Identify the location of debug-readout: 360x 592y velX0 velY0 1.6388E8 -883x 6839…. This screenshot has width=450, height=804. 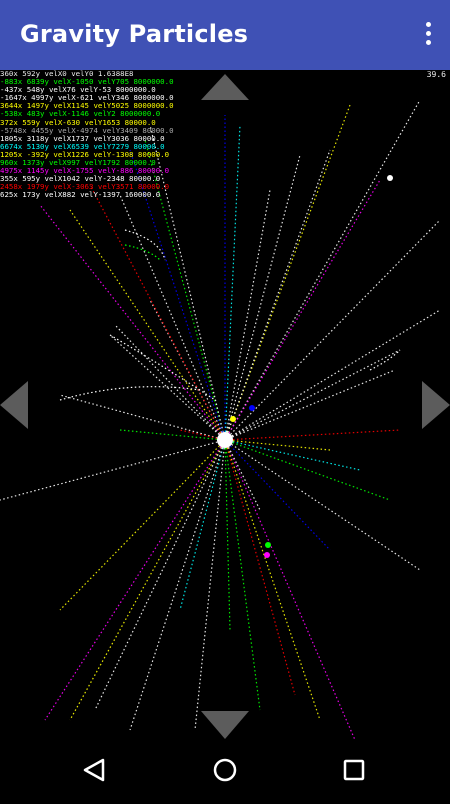
(87, 135).